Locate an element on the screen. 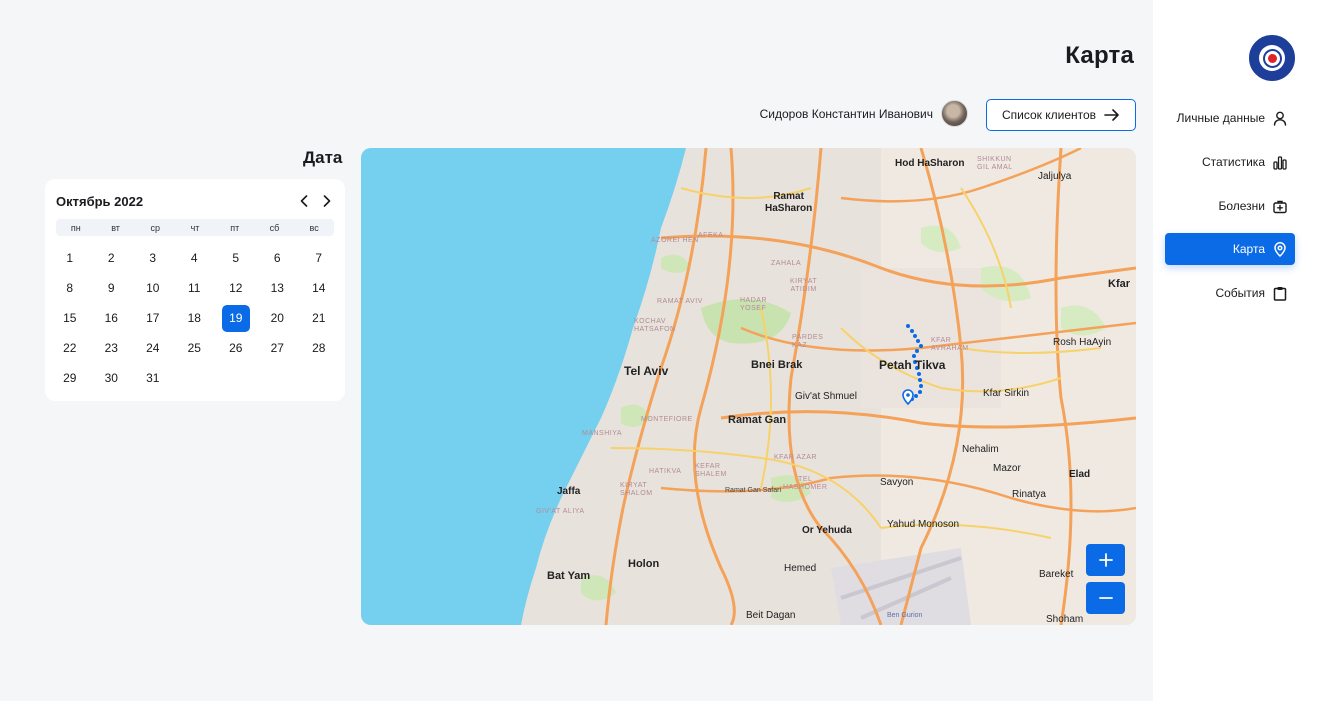 This screenshot has height=701, width=1340. map-label: Beit Dagan is located at coordinates (771, 615).